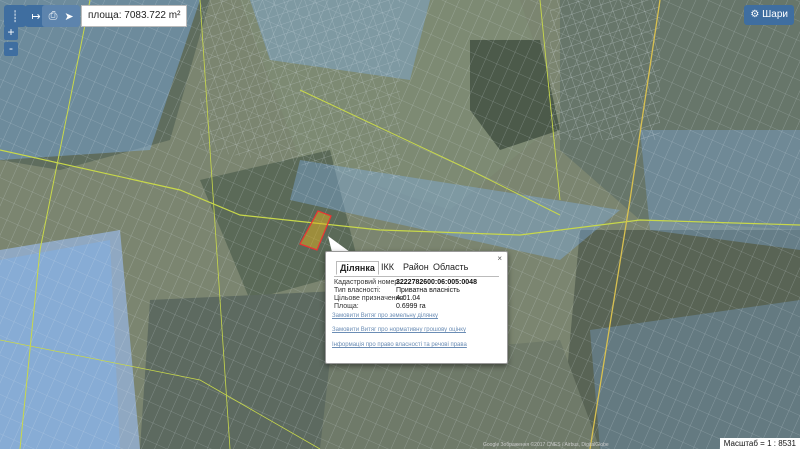 The image size is (800, 449). I want to click on field-area: Площа: 0.6999 га, so click(380, 306).